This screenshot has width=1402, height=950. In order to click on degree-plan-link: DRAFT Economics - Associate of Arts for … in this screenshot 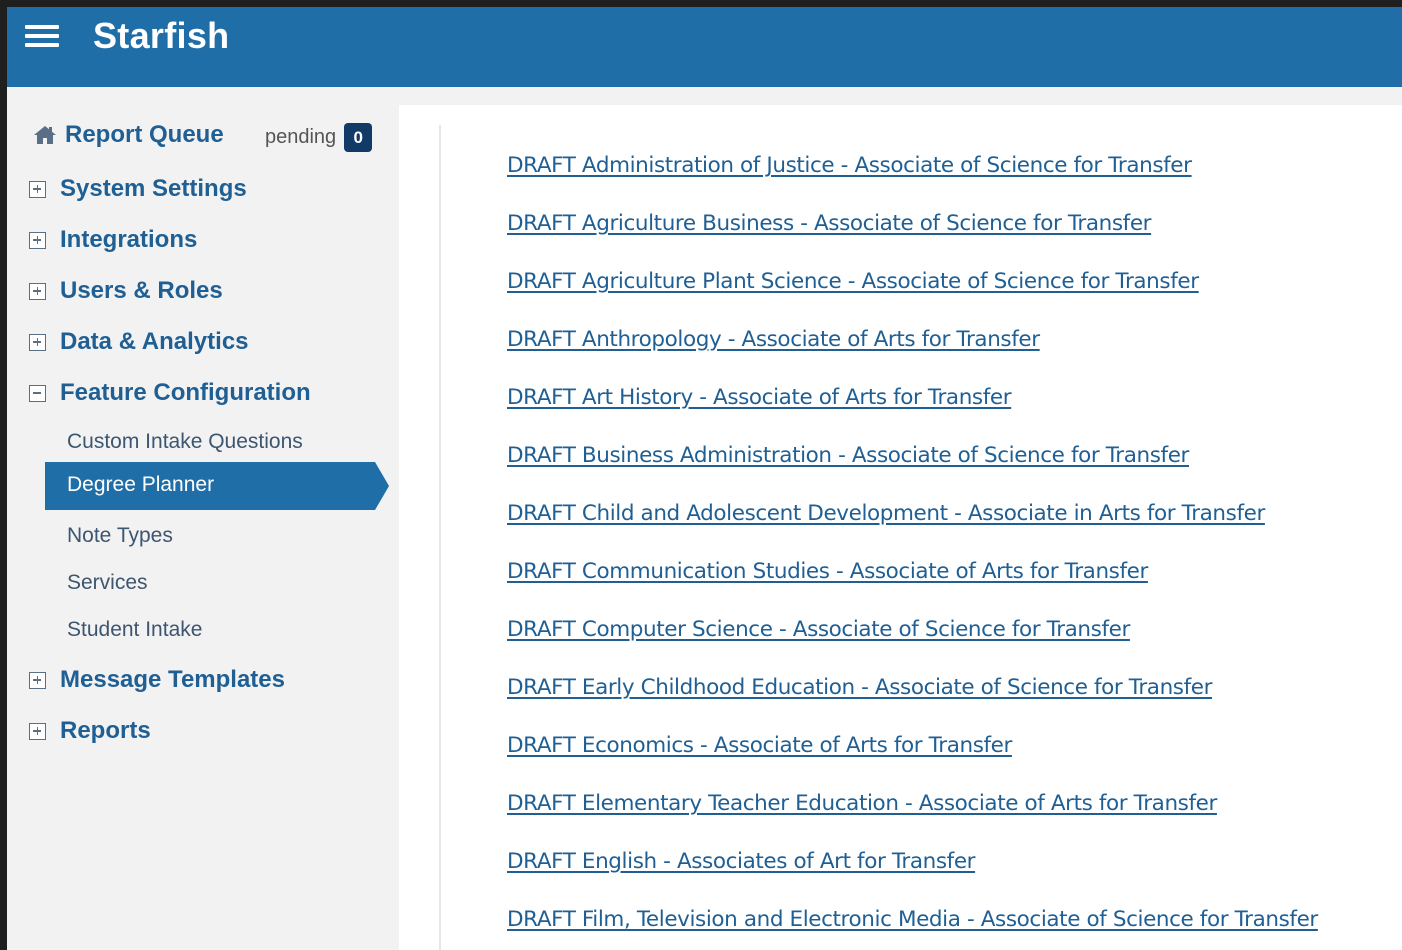, I will do `click(912, 759)`.